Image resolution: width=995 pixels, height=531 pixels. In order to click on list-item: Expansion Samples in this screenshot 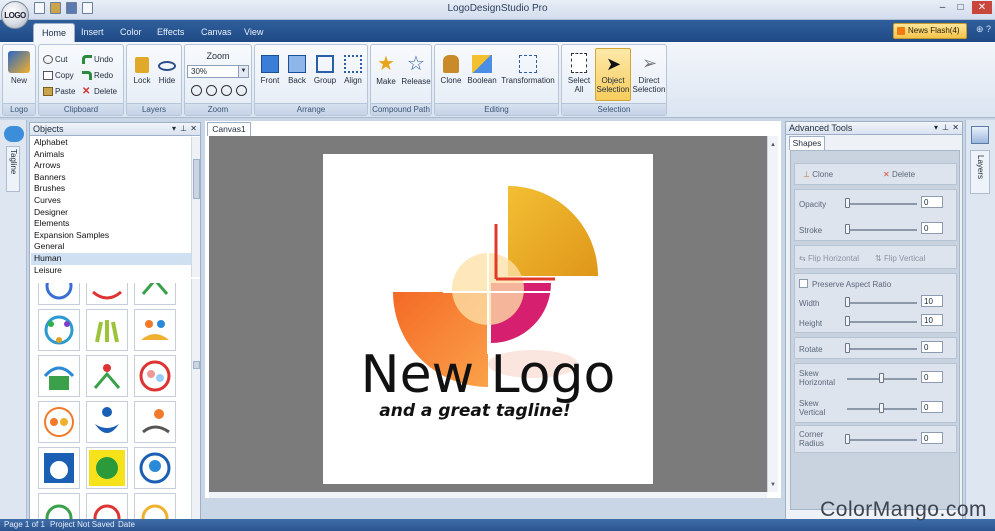, I will do `click(111, 236)`.